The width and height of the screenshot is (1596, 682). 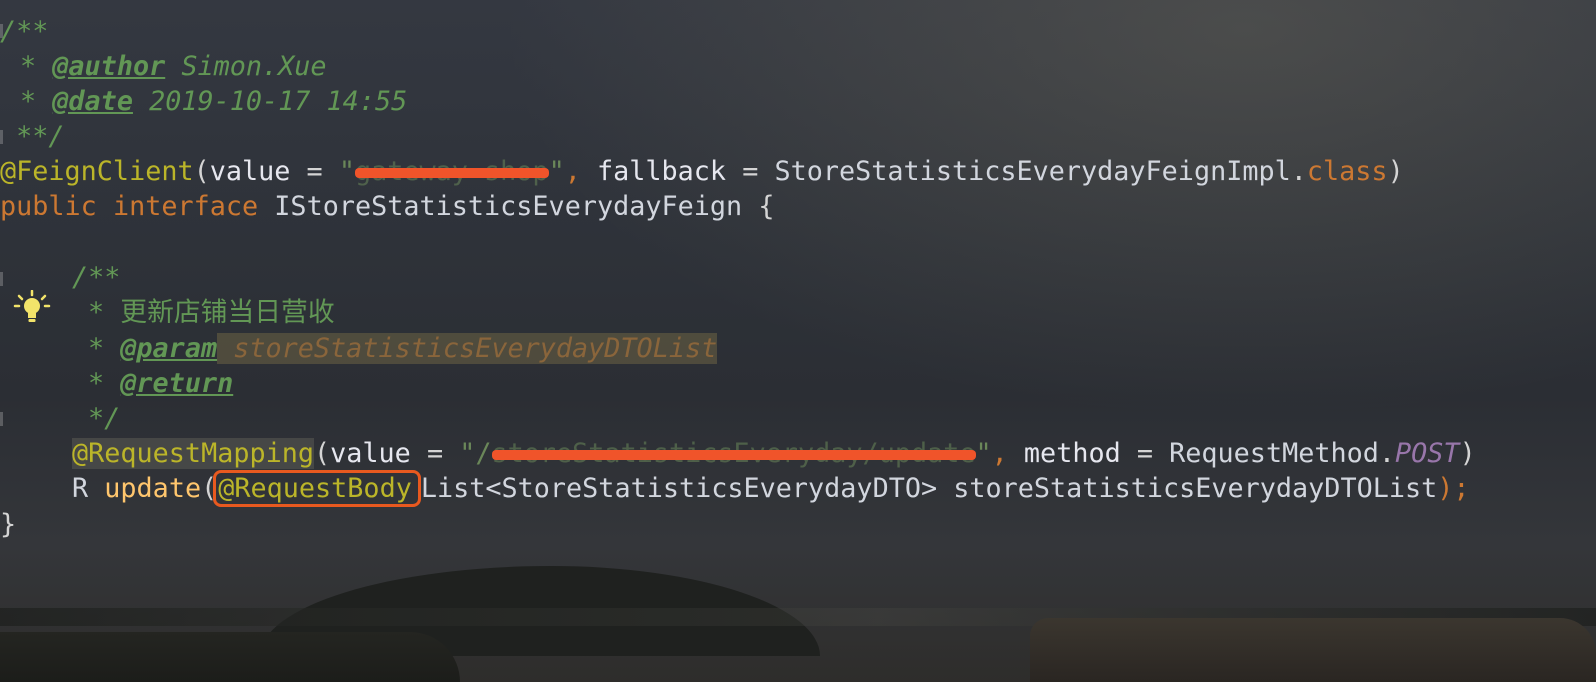 What do you see at coordinates (193, 453) in the screenshot?
I see `request-mapping-annotation: @RequestMapping` at bounding box center [193, 453].